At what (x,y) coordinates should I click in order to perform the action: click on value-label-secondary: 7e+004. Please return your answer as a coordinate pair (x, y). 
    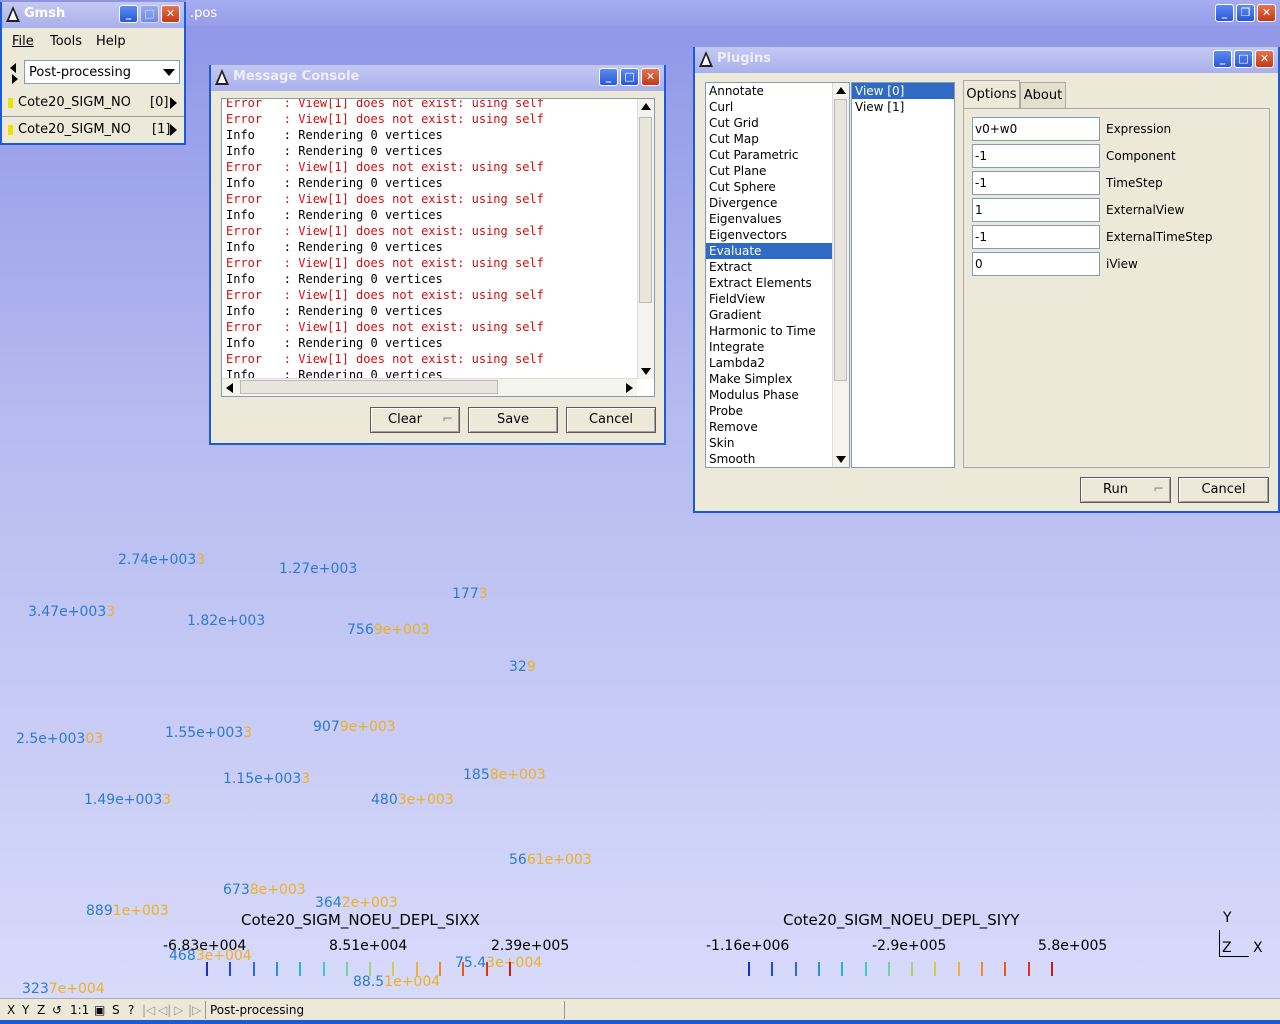
    Looking at the image, I should click on (76, 989).